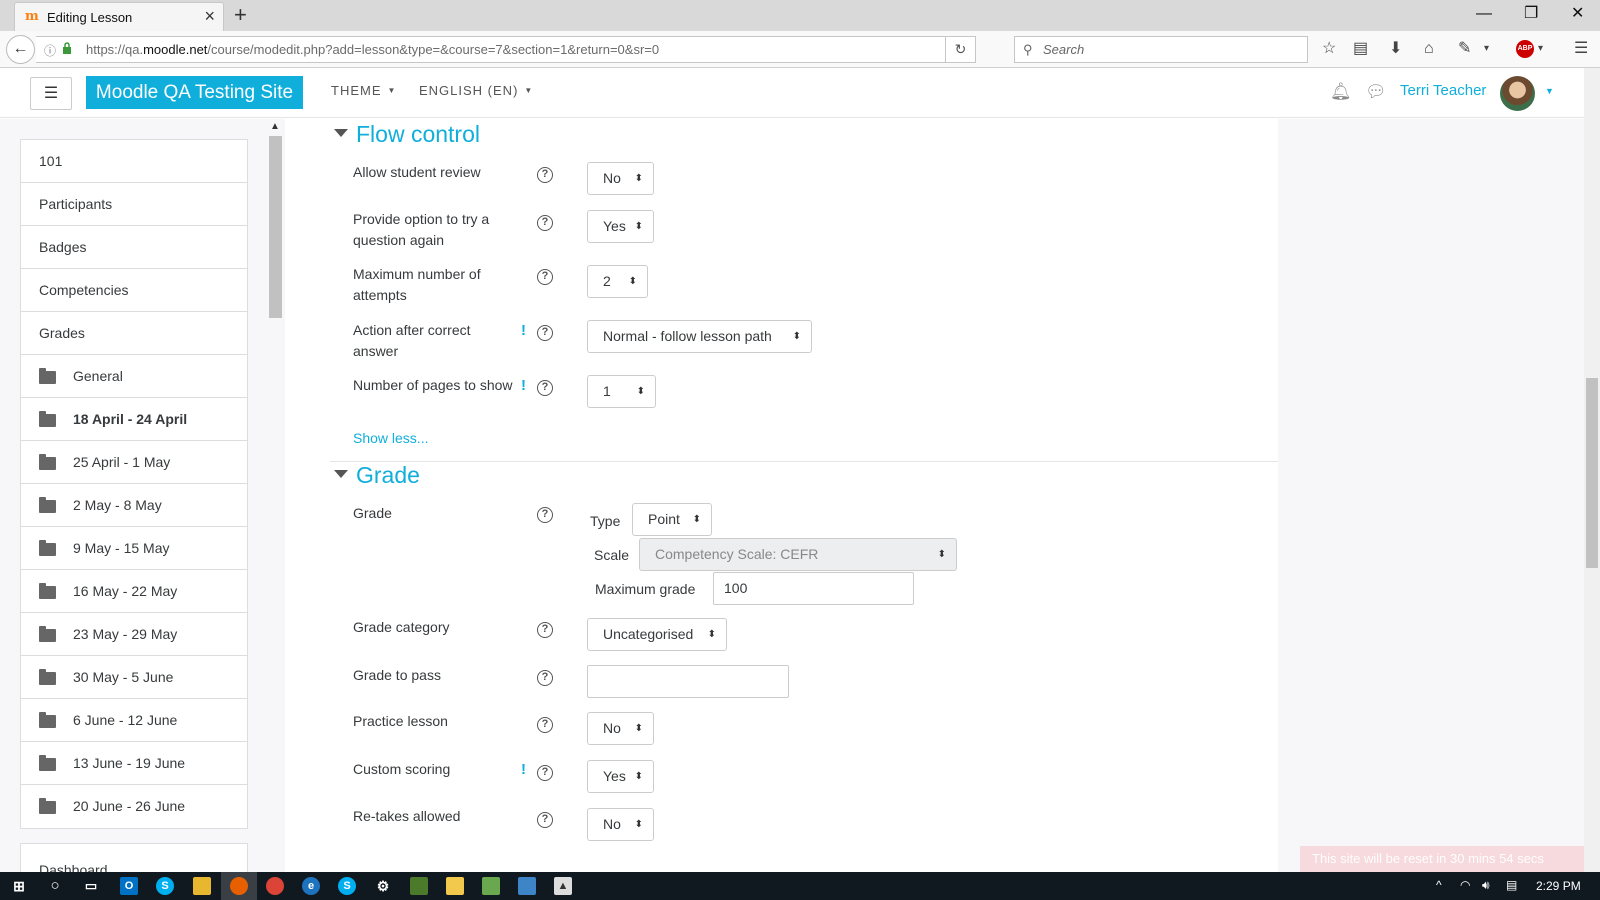 The width and height of the screenshot is (1600, 900). What do you see at coordinates (134, 290) in the screenshot?
I see `nav-item: Competencies` at bounding box center [134, 290].